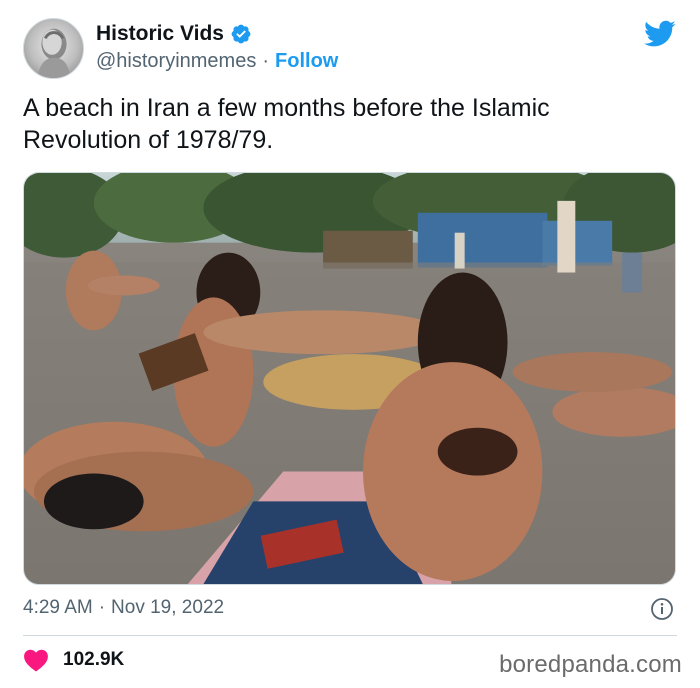  What do you see at coordinates (590, 664) in the screenshot?
I see `watermark-text: boredpanda.com` at bounding box center [590, 664].